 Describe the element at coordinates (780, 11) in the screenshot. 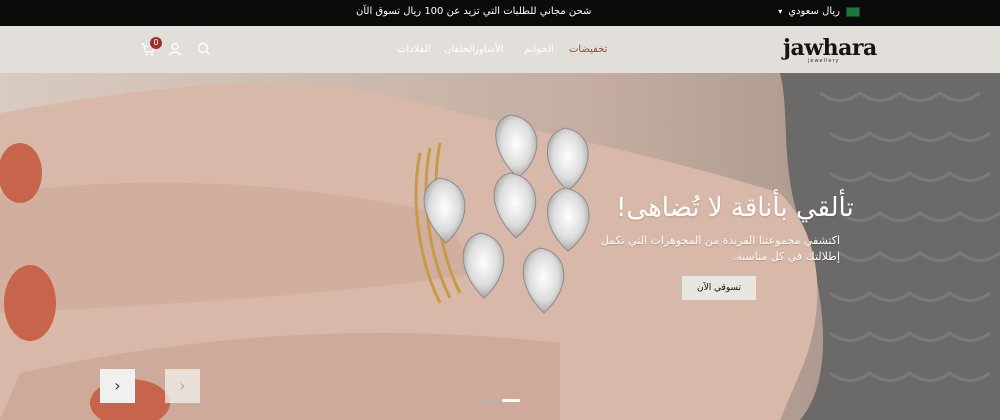

I see `chevron-down-icon: ▾` at that location.